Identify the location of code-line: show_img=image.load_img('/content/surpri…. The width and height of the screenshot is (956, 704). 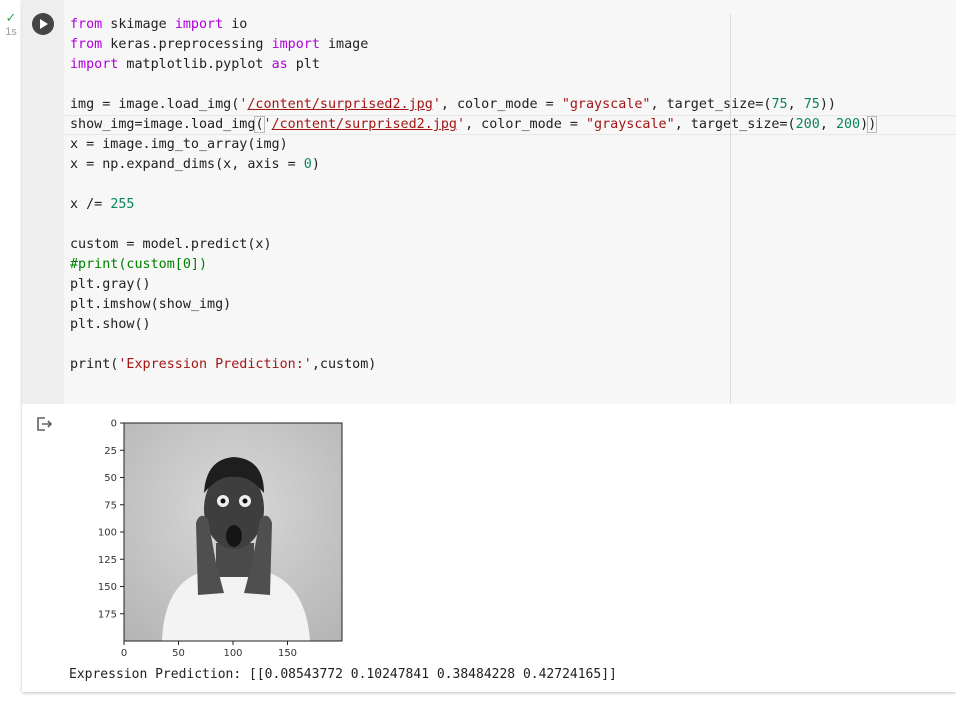
(474, 125).